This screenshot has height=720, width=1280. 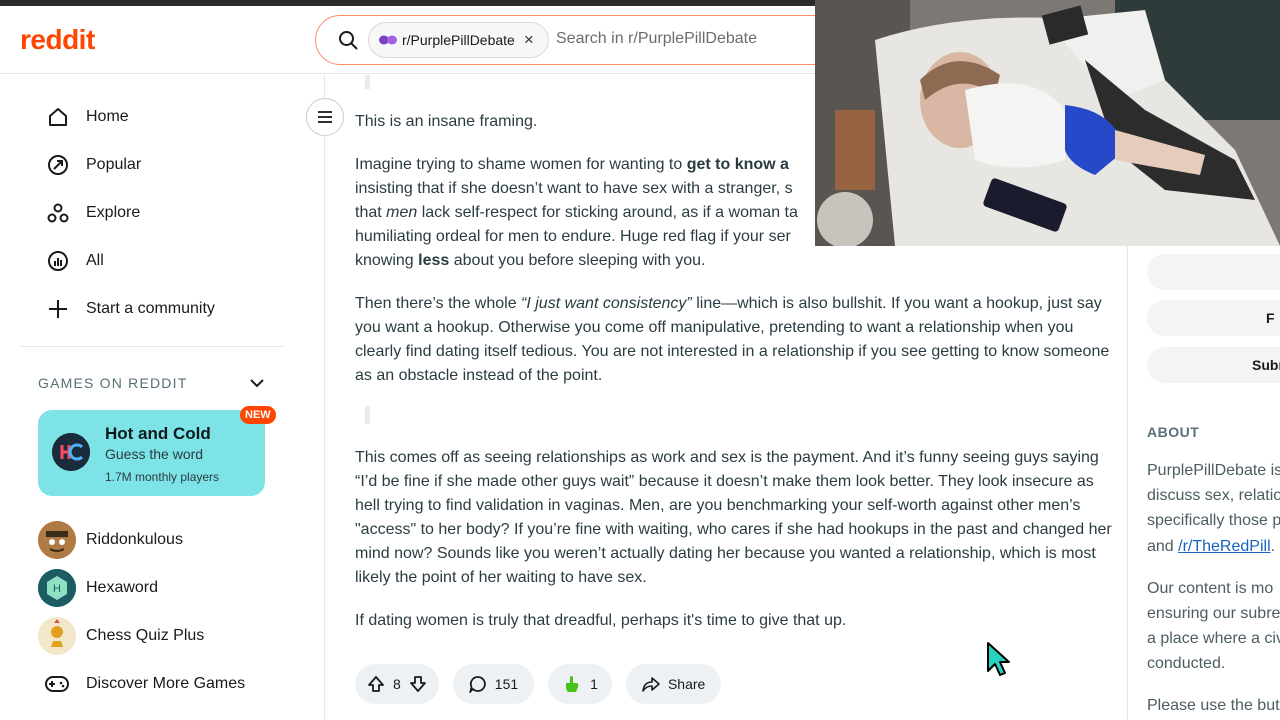 I want to click on sidebar-item-start-community: Start a community, so click(x=152, y=309).